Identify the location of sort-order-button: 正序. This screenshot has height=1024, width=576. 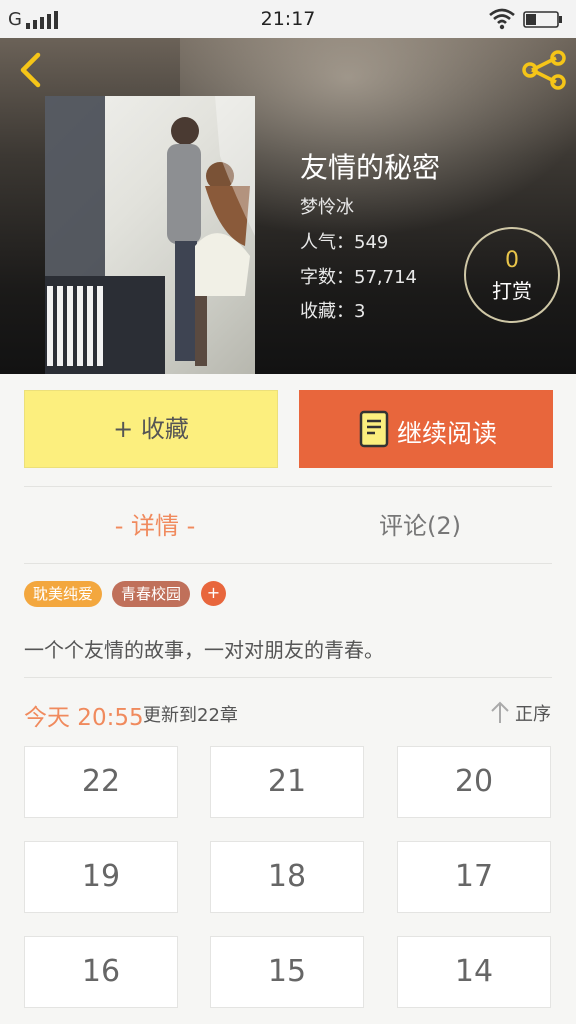
(521, 712).